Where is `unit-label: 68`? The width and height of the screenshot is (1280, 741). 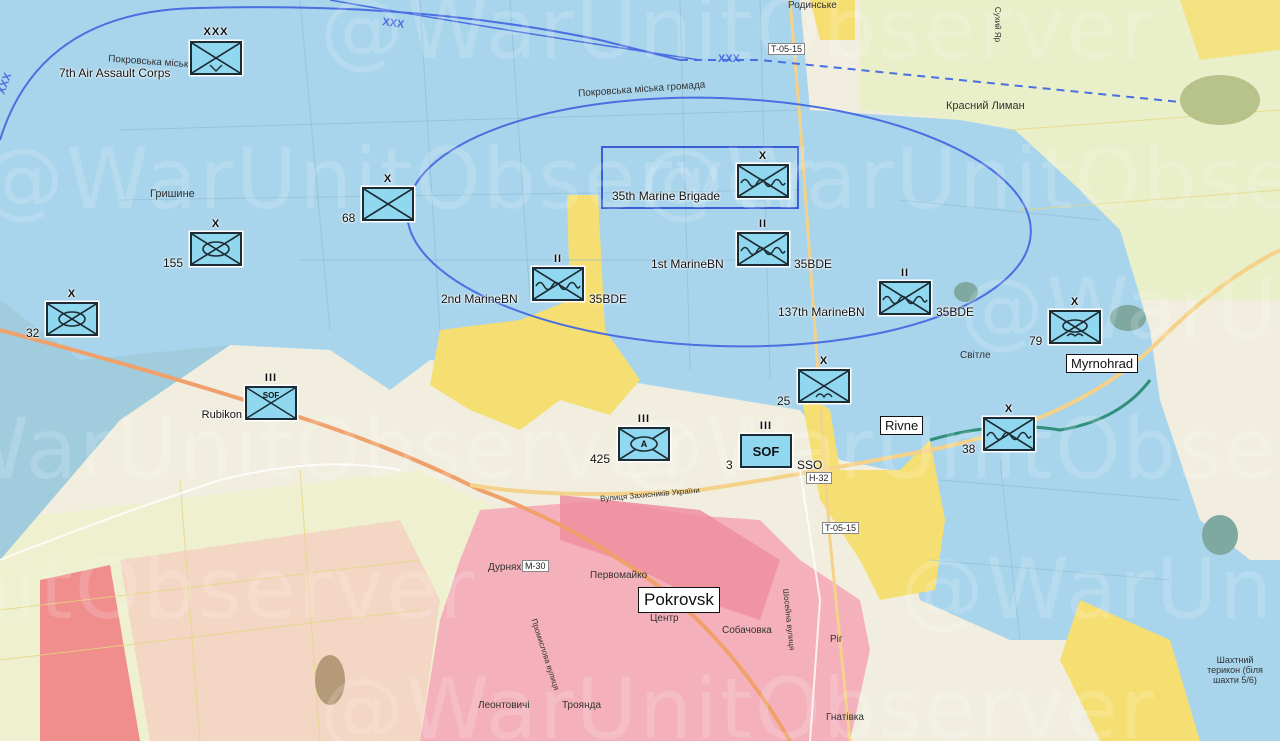
unit-label: 68 is located at coordinates (349, 218).